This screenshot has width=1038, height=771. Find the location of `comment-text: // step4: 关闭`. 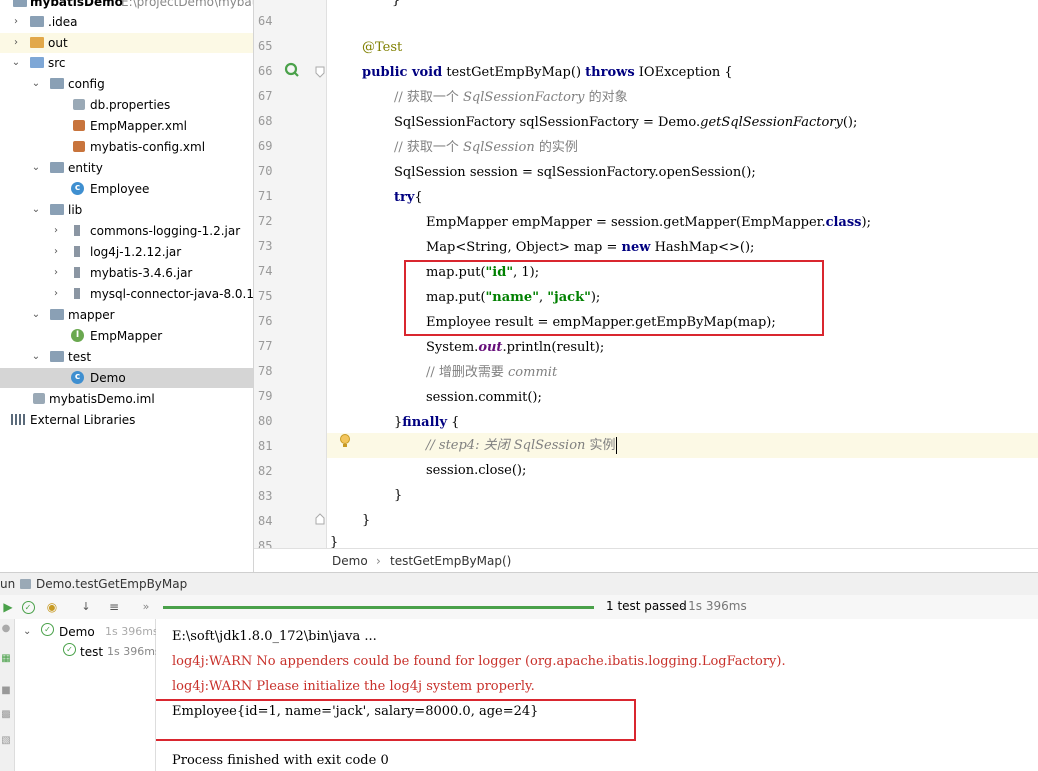

comment-text: // step4: 关闭 is located at coordinates (470, 445).